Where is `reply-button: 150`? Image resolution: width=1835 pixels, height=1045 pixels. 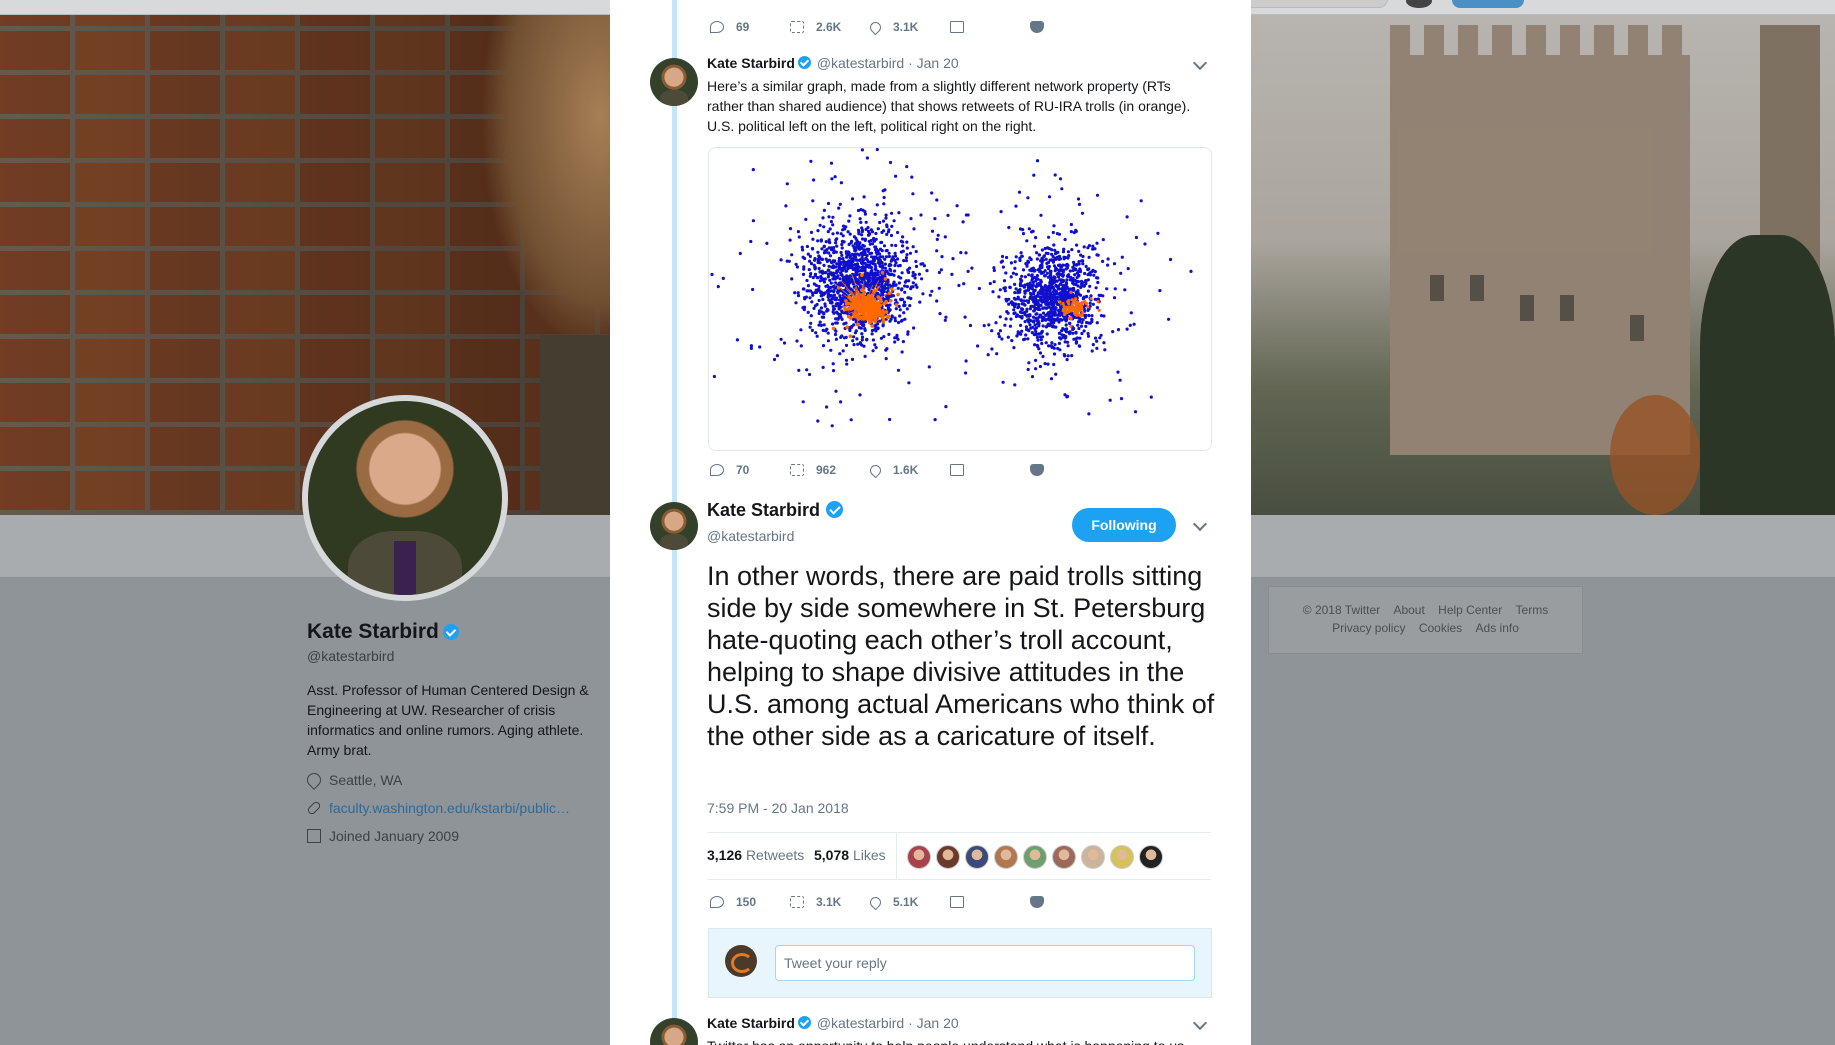 reply-button: 150 is located at coordinates (750, 902).